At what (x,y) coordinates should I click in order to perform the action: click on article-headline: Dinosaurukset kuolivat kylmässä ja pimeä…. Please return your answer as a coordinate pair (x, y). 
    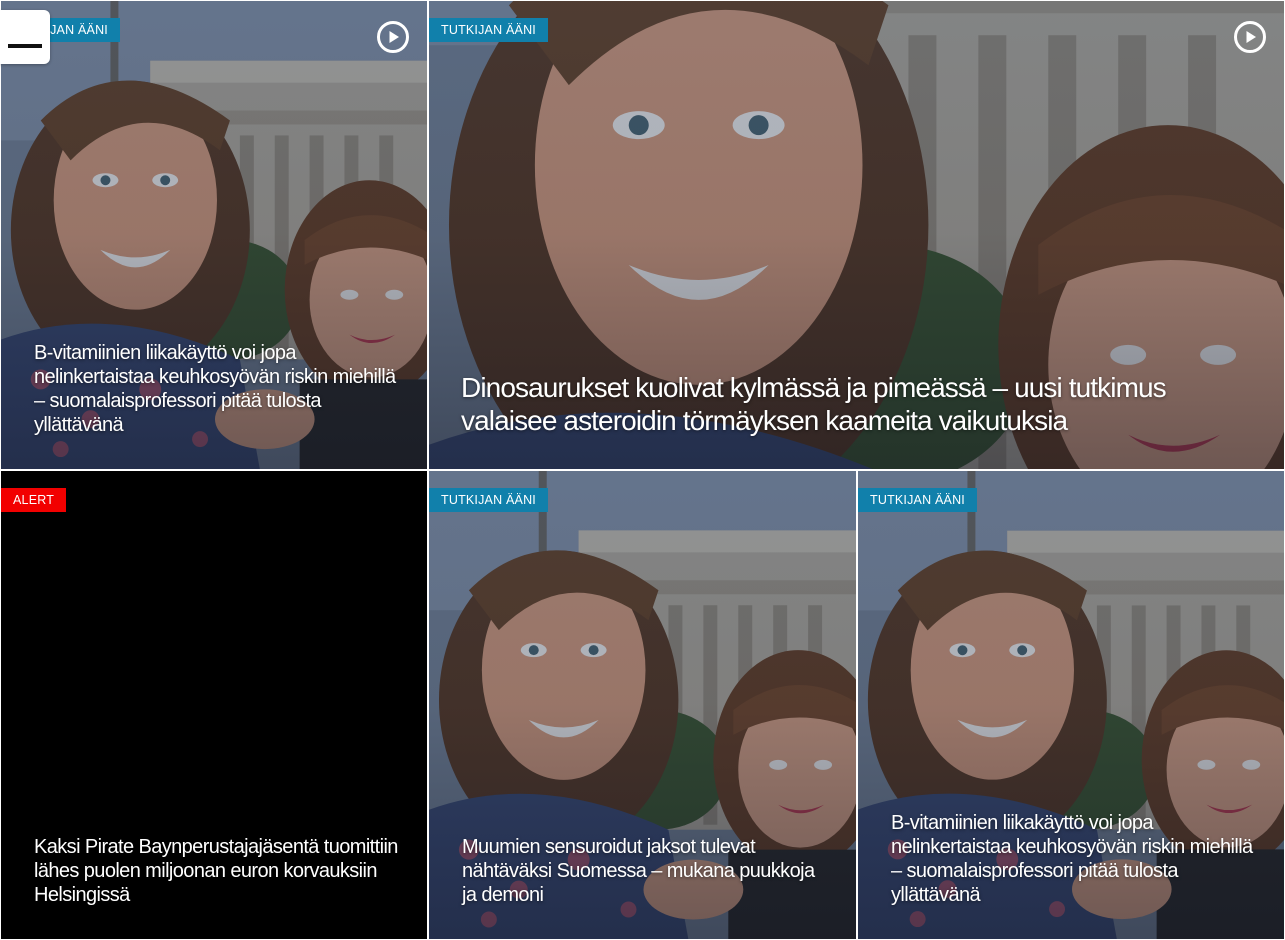
    Looking at the image, I should click on (852, 404).